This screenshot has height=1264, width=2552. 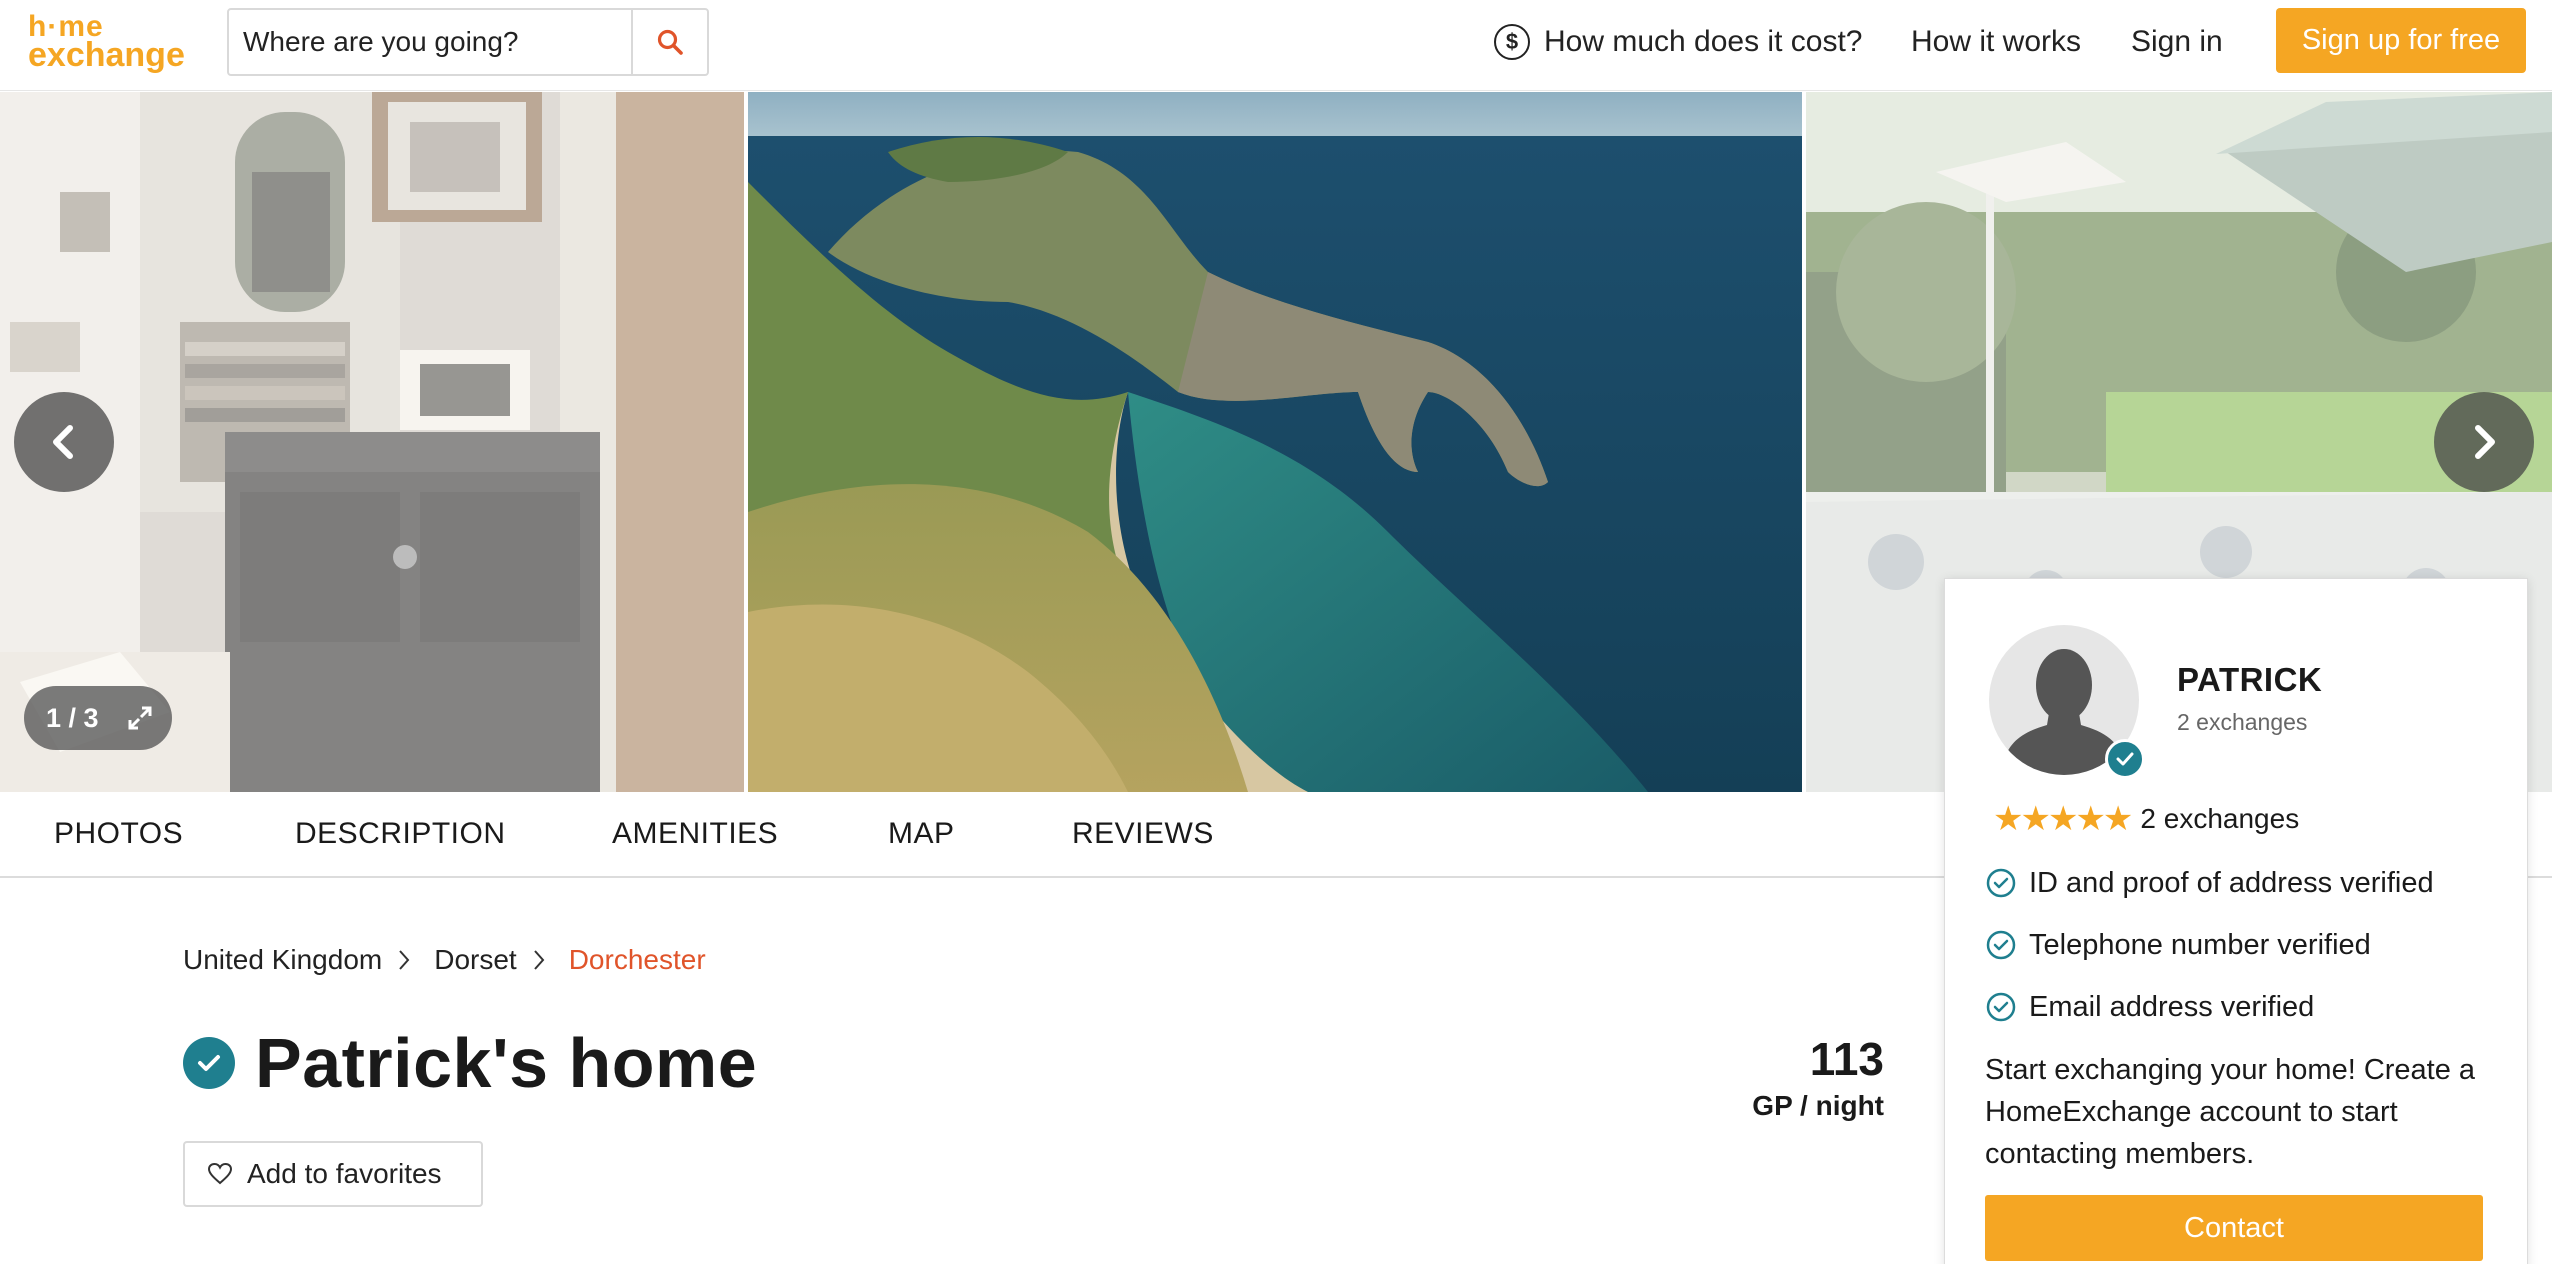 I want to click on breadcrumb-country: United Kingdom, so click(x=282, y=960).